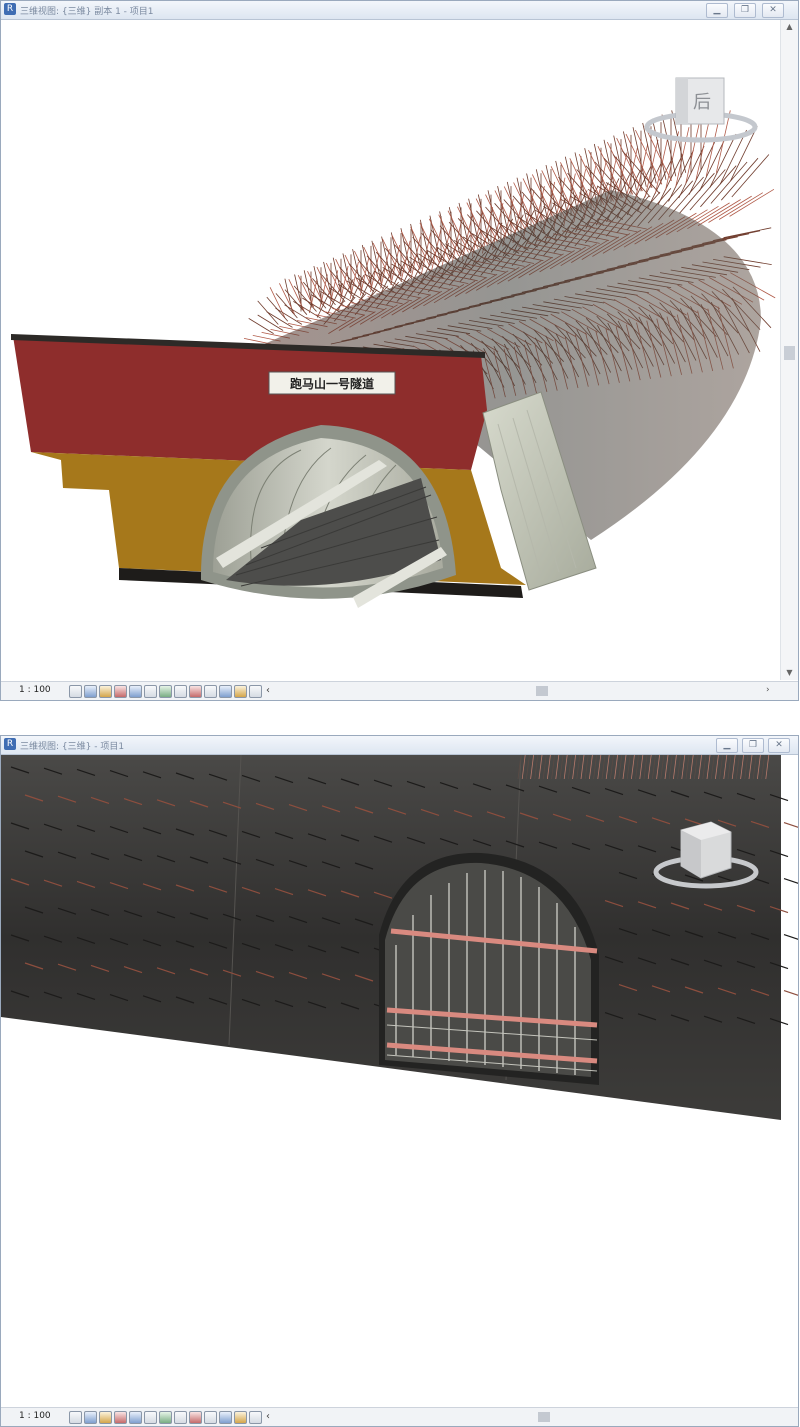  I want to click on vertical-scrollbar-1: ▲ ▼, so click(789, 350).